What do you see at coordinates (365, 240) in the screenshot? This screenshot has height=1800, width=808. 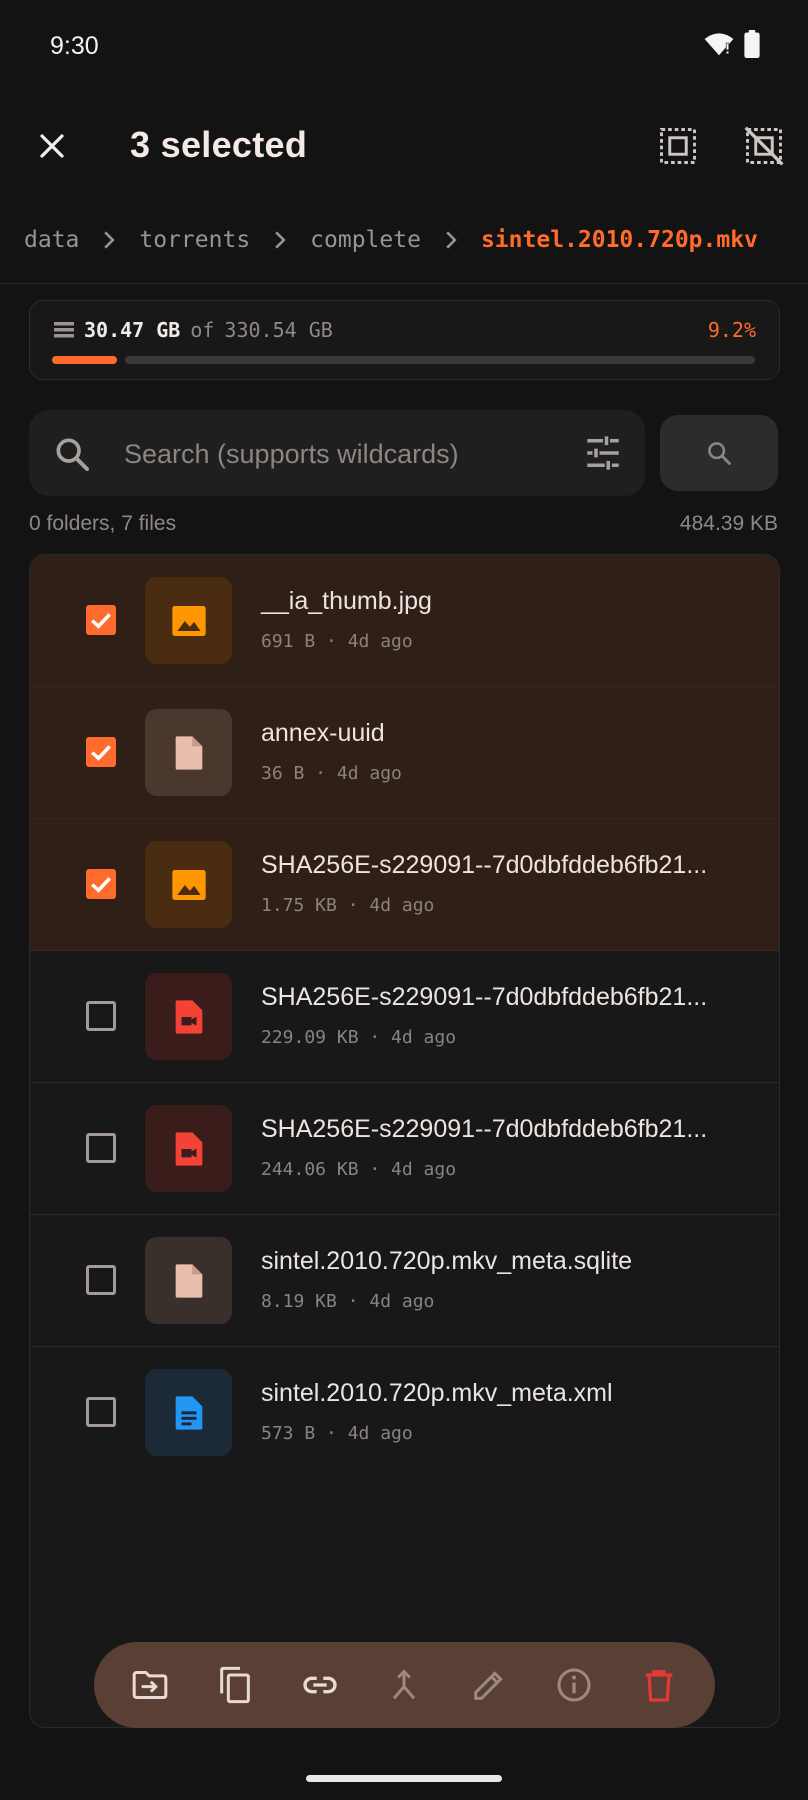 I see `breadcrumb-item-complete: complete` at bounding box center [365, 240].